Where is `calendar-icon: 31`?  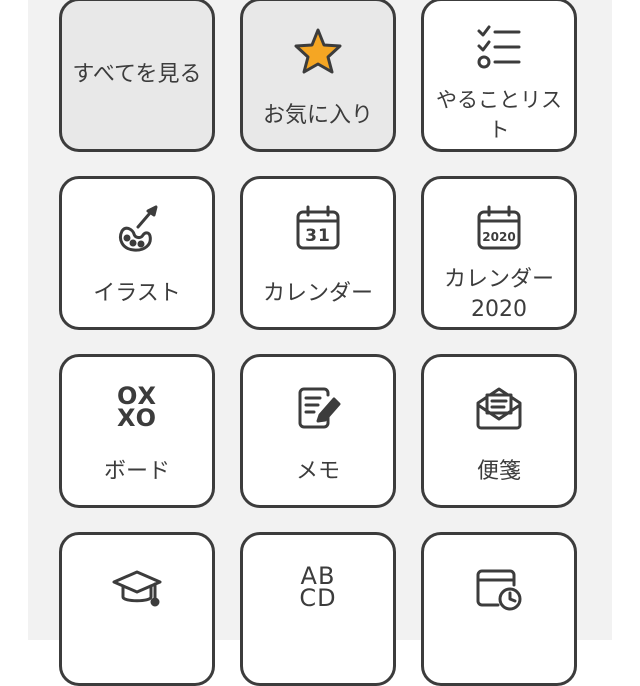
calendar-icon: 31 is located at coordinates (318, 228).